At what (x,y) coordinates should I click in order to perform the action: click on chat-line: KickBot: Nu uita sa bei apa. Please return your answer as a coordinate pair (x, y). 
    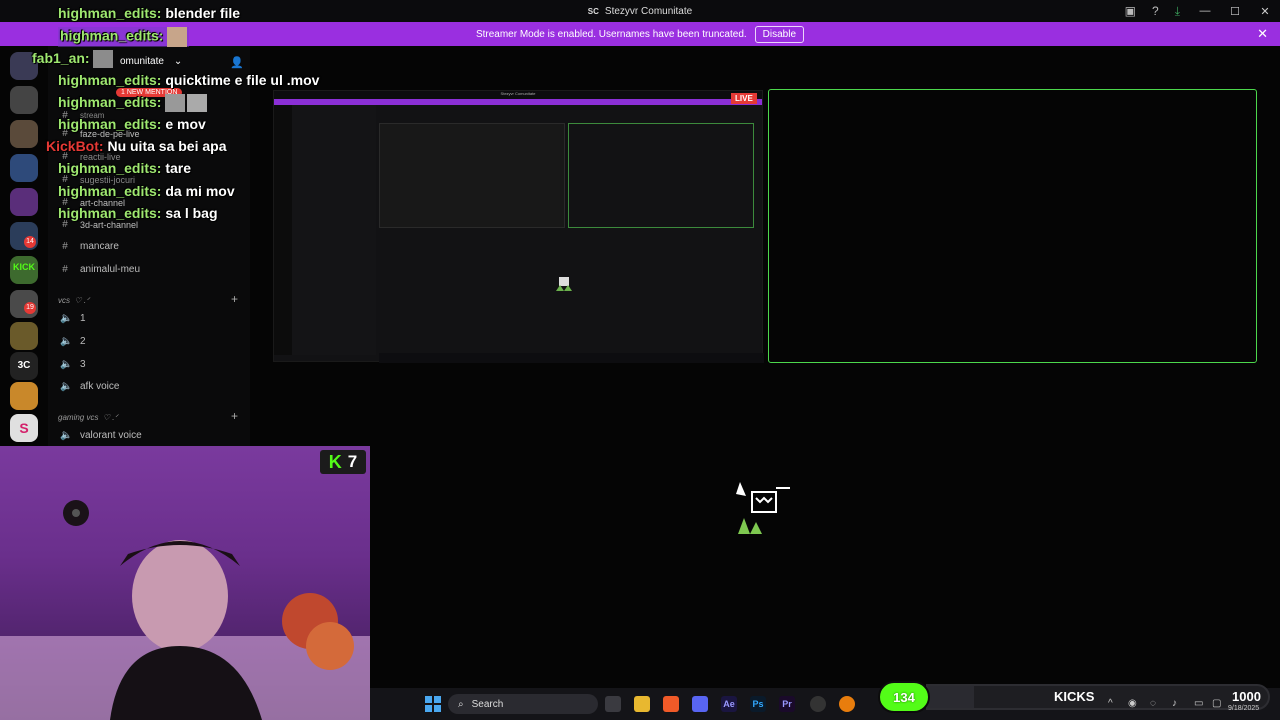
    Looking at the image, I should click on (136, 146).